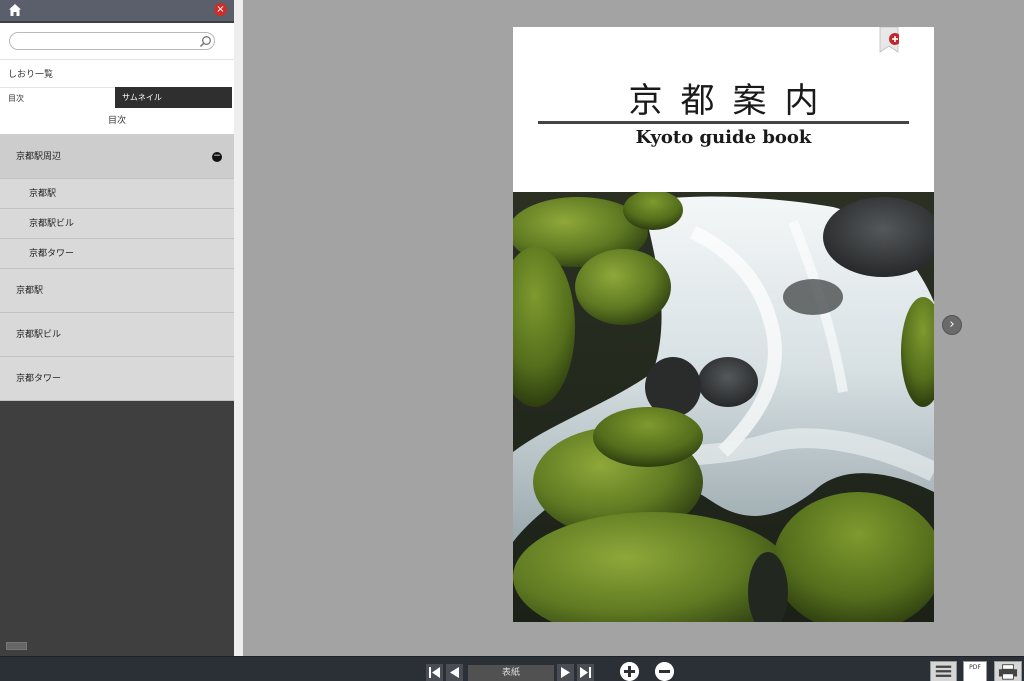 The image size is (1024, 681). I want to click on page-subtitle: Kyoto guide book, so click(723, 137).